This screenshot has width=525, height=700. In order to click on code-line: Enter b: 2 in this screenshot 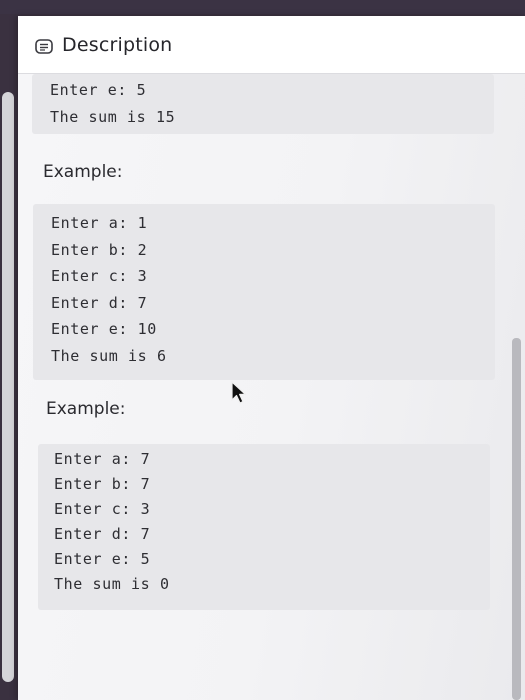, I will do `click(99, 250)`.